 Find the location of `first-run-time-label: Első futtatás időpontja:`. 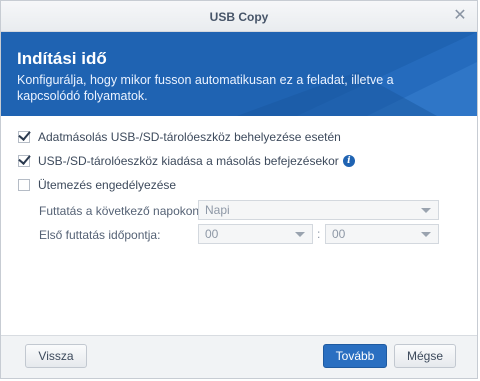

first-run-time-label: Első futtatás időpontja: is located at coordinates (100, 235).